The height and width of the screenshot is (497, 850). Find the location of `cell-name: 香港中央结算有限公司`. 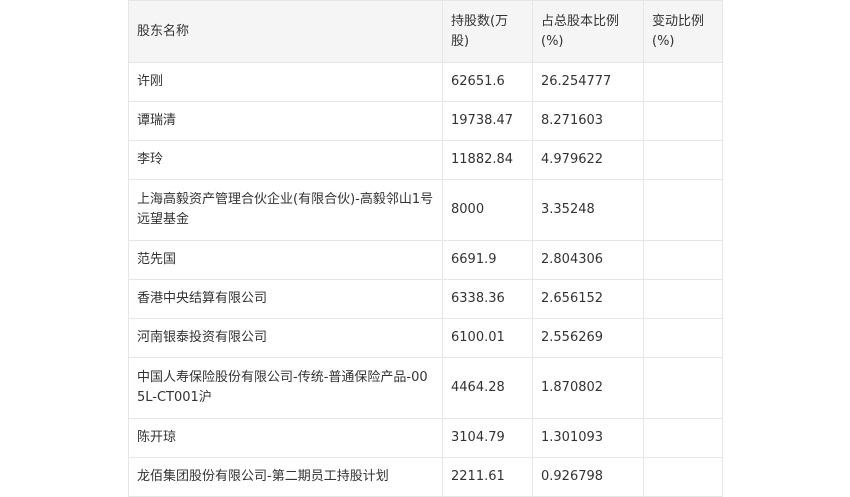

cell-name: 香港中央结算有限公司 is located at coordinates (285, 299).